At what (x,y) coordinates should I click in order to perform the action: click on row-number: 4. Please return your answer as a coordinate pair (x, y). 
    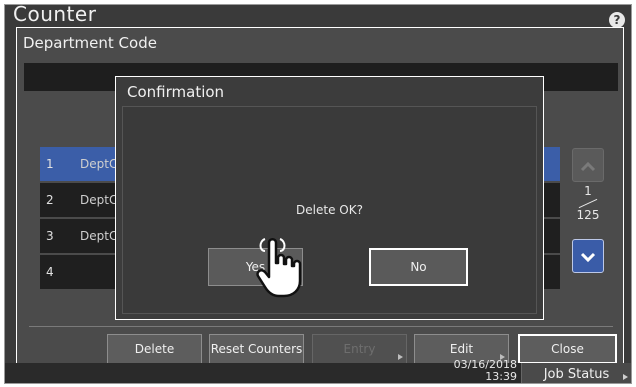
    Looking at the image, I should click on (50, 272).